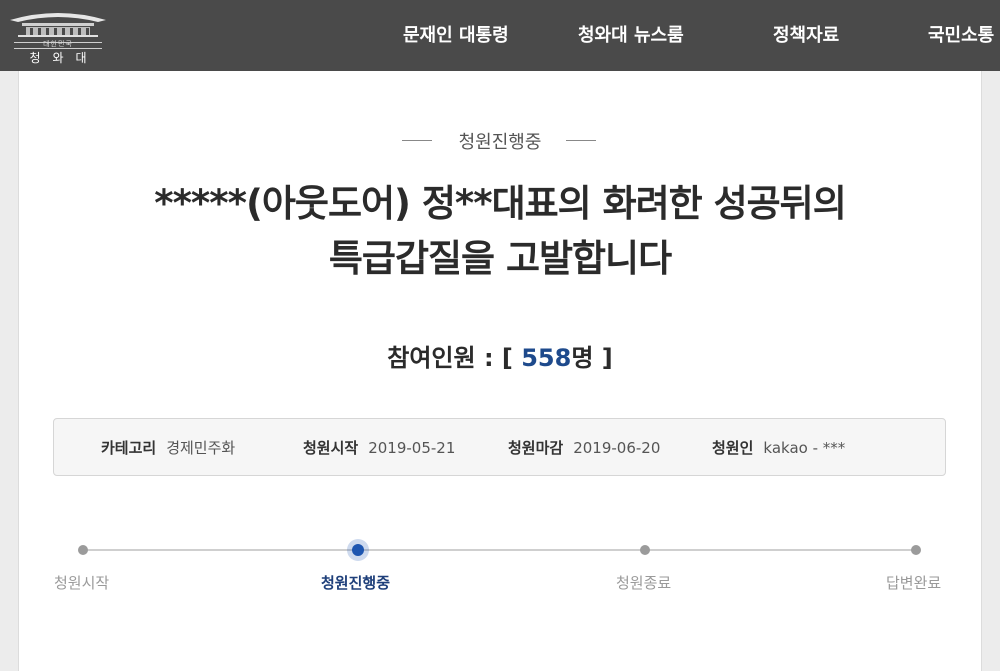 The height and width of the screenshot is (671, 1000). I want to click on logo-name: 청와대, so click(64, 58).